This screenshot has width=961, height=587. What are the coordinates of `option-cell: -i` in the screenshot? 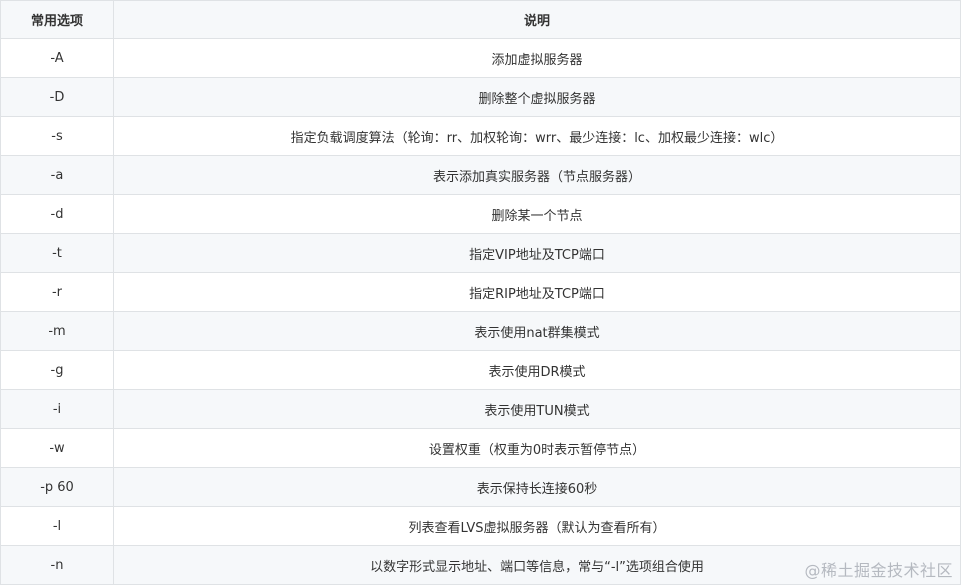 It's located at (57, 409).